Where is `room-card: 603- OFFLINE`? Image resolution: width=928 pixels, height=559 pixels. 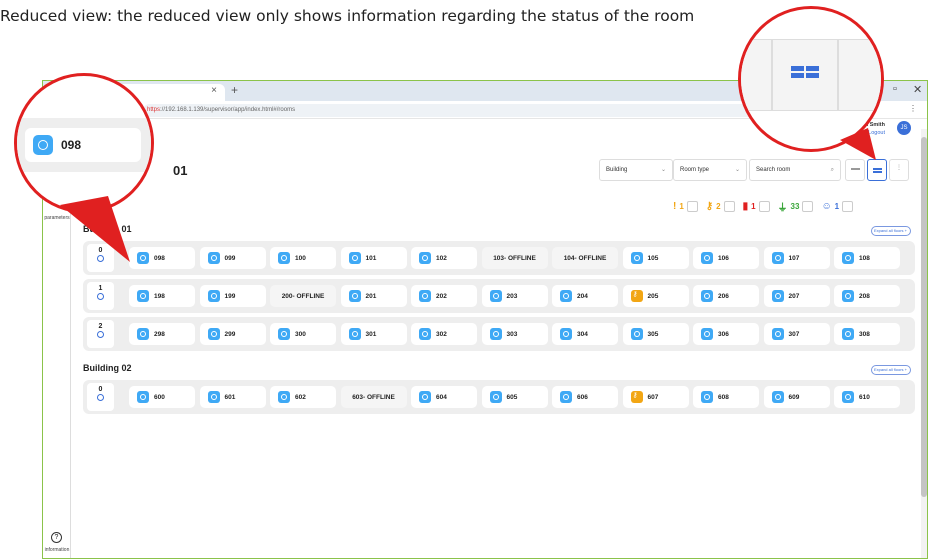
room-card: 603- OFFLINE is located at coordinates (373, 397).